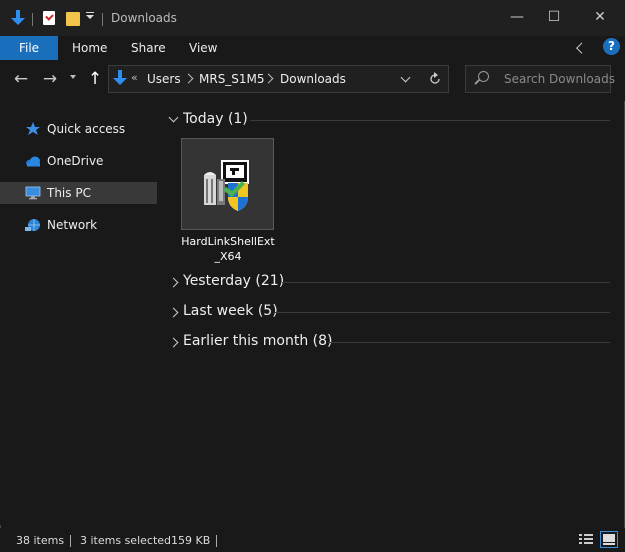 Image resolution: width=625 pixels, height=552 pixels. I want to click on group-earlier-this-month: Earlier this month (8), so click(388, 342).